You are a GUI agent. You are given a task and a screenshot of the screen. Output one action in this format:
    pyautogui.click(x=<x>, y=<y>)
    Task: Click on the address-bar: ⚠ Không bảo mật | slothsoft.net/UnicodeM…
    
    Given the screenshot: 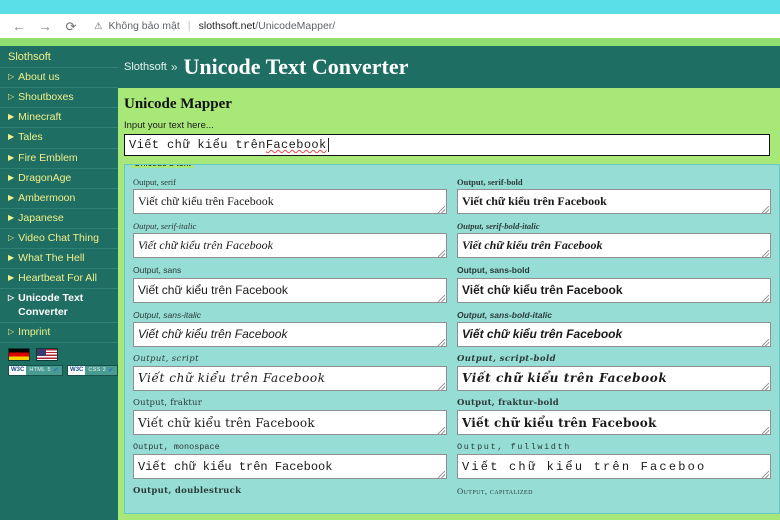 What is the action you would take?
    pyautogui.click(x=429, y=26)
    